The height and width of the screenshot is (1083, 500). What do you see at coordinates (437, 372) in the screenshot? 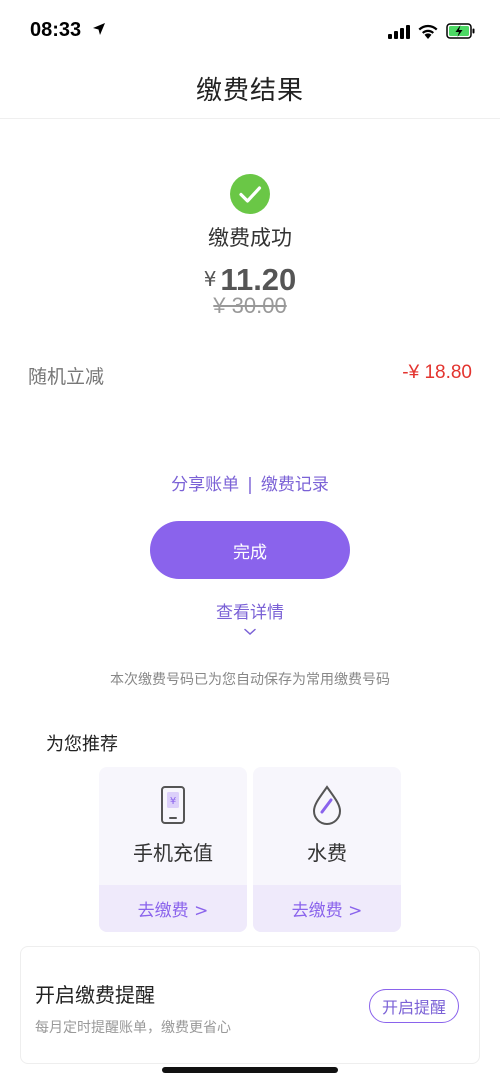
I see `discount-value: -¥ 18.80` at bounding box center [437, 372].